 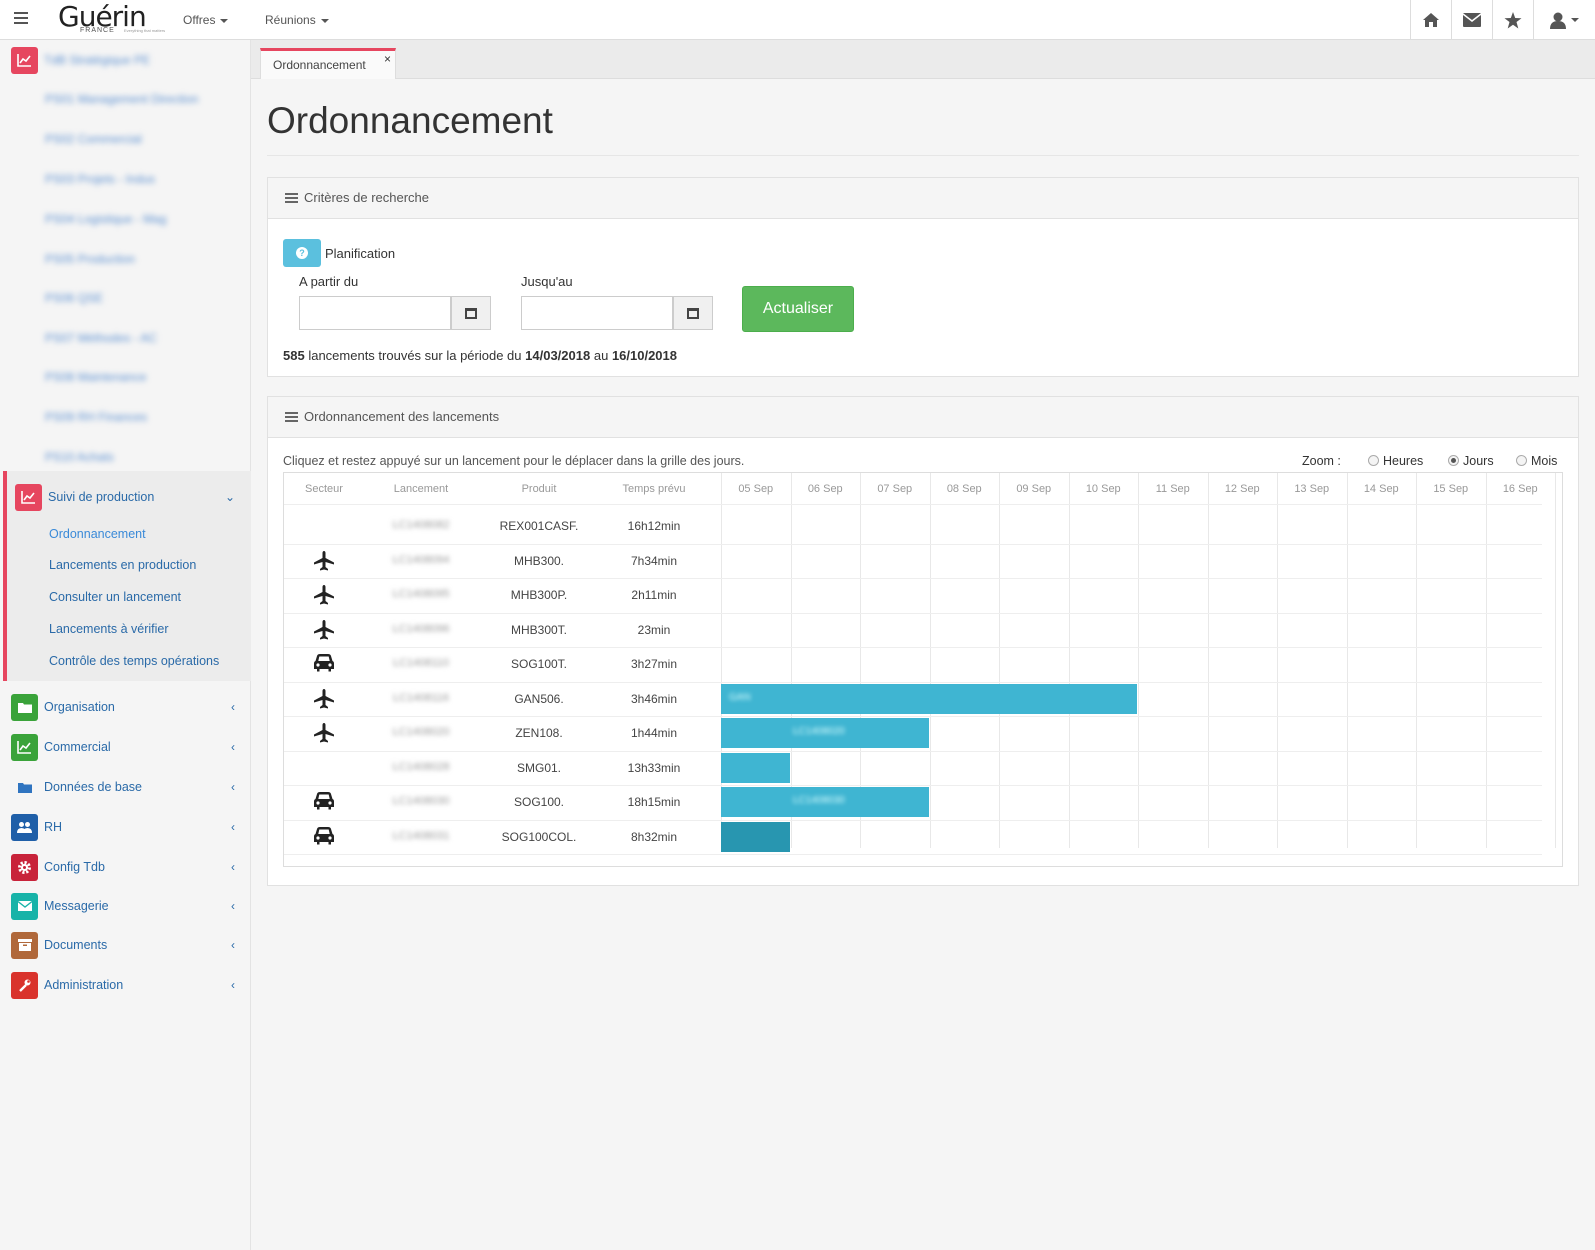 What do you see at coordinates (127, 867) in the screenshot?
I see `sidebar-item-config-tdb: Config Tdb ‹` at bounding box center [127, 867].